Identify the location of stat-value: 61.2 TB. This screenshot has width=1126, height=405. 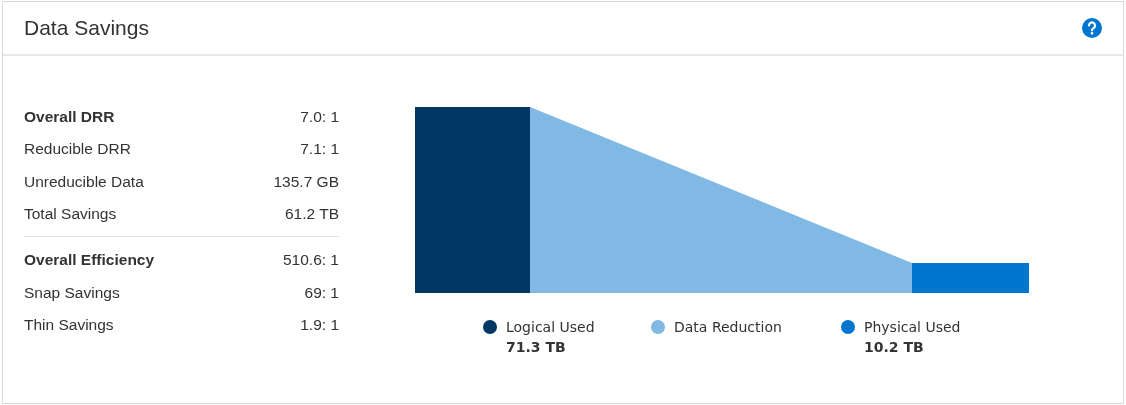
(312, 214).